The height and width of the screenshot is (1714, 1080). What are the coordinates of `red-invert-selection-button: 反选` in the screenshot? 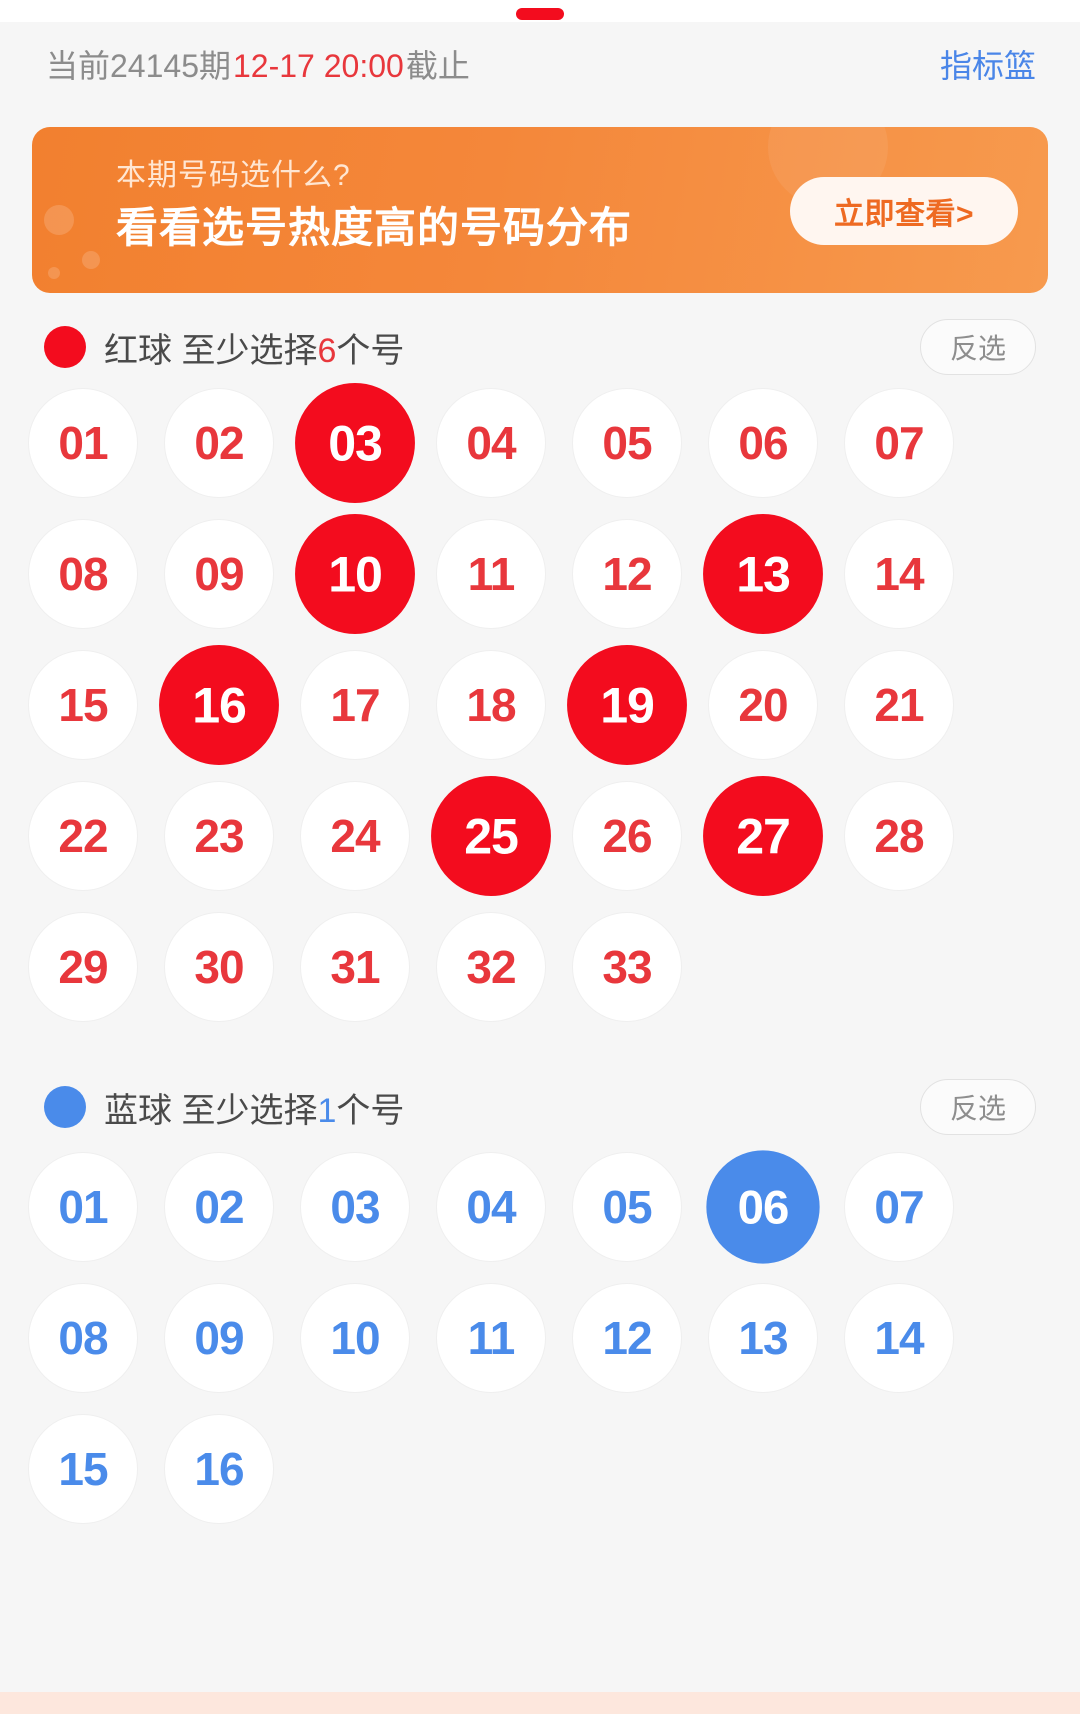 It's located at (978, 347).